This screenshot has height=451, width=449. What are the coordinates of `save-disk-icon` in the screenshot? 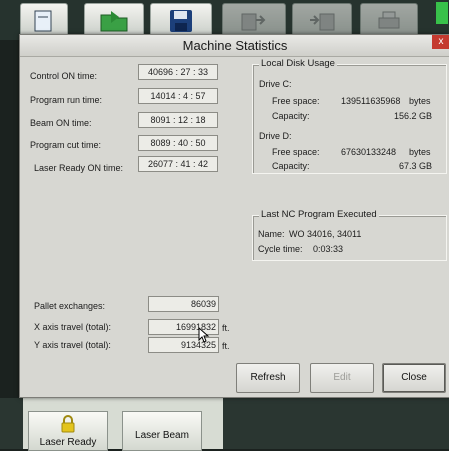 It's located at (181, 21).